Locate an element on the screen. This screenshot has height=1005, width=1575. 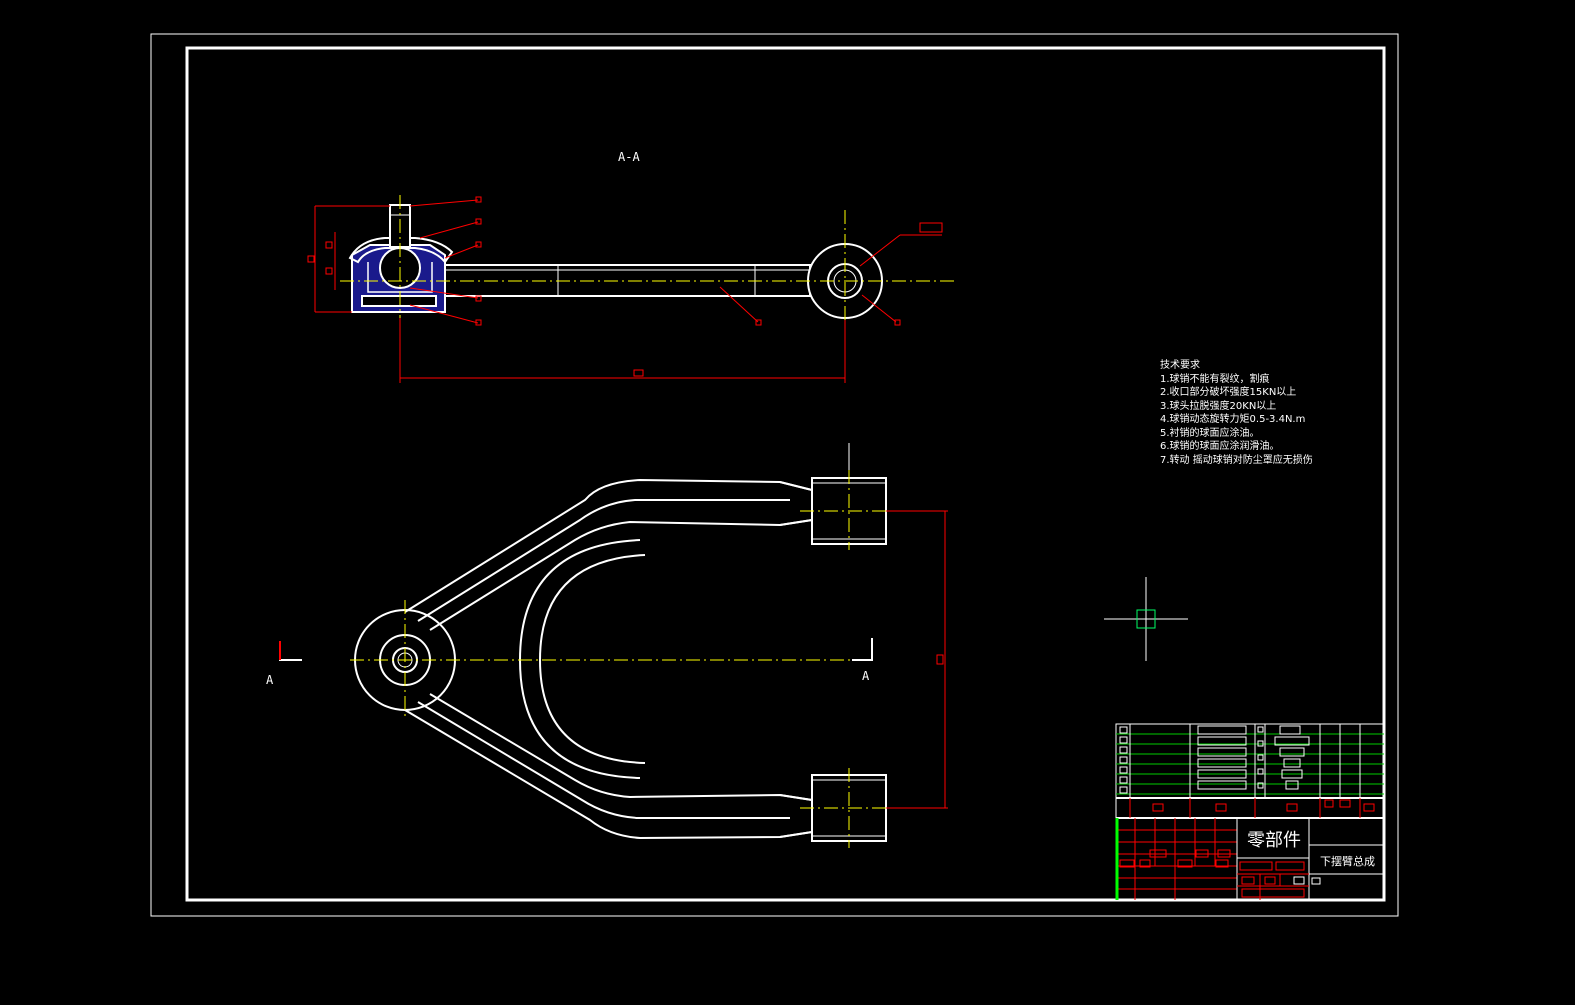
tech-req-item: 6.球销的球面应涂润滑油。 is located at coordinates (1220, 445).